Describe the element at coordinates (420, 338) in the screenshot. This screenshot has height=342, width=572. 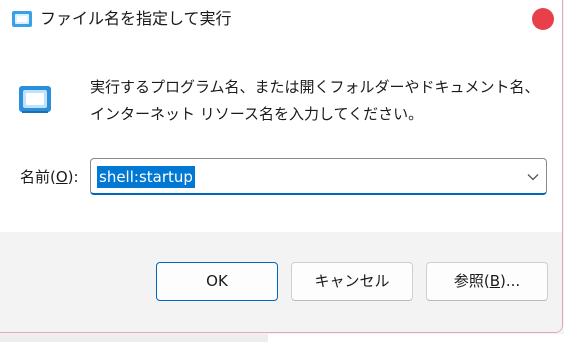
I see `background-bottom-right` at that location.